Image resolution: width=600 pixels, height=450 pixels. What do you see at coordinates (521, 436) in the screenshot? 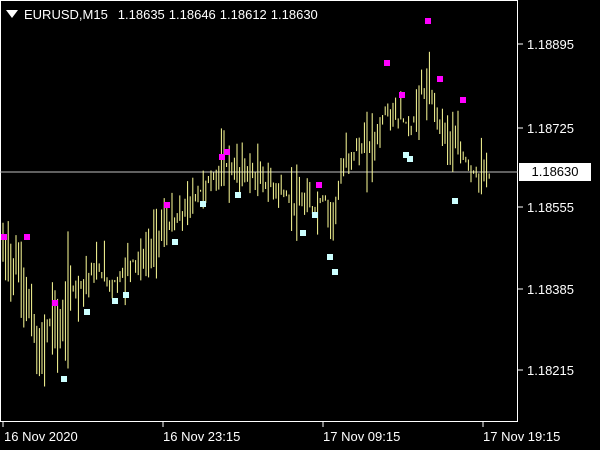
I see `x-tick-label: 17 Nov 19:15` at bounding box center [521, 436].